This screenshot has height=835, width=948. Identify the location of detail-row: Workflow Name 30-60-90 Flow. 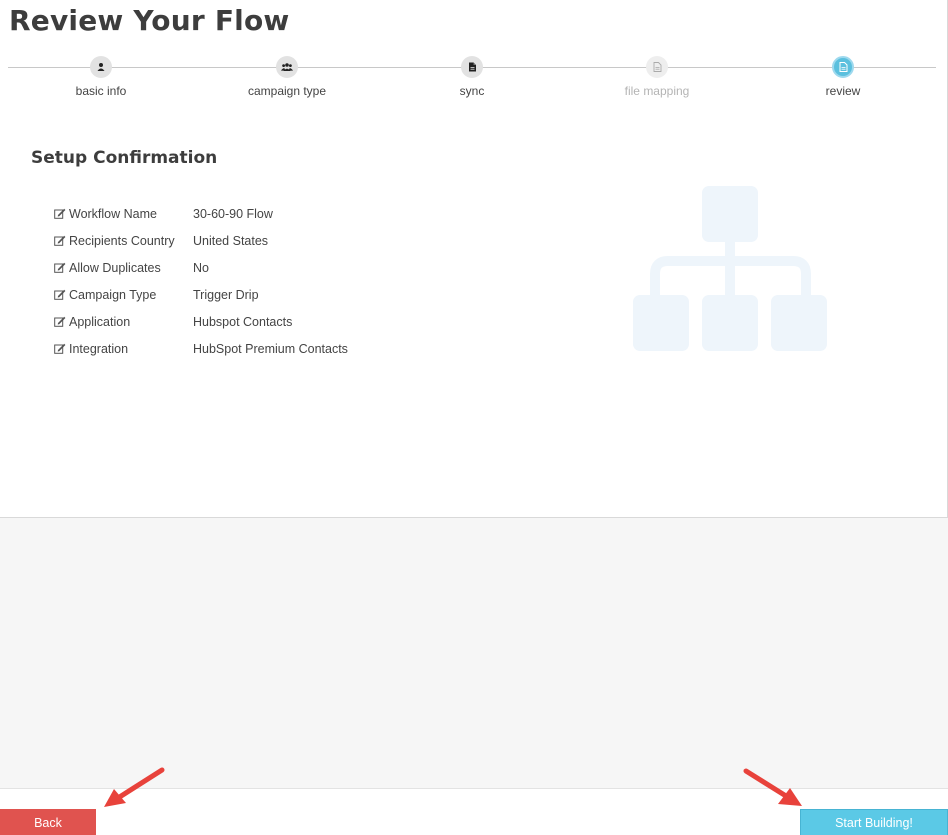
(201, 213).